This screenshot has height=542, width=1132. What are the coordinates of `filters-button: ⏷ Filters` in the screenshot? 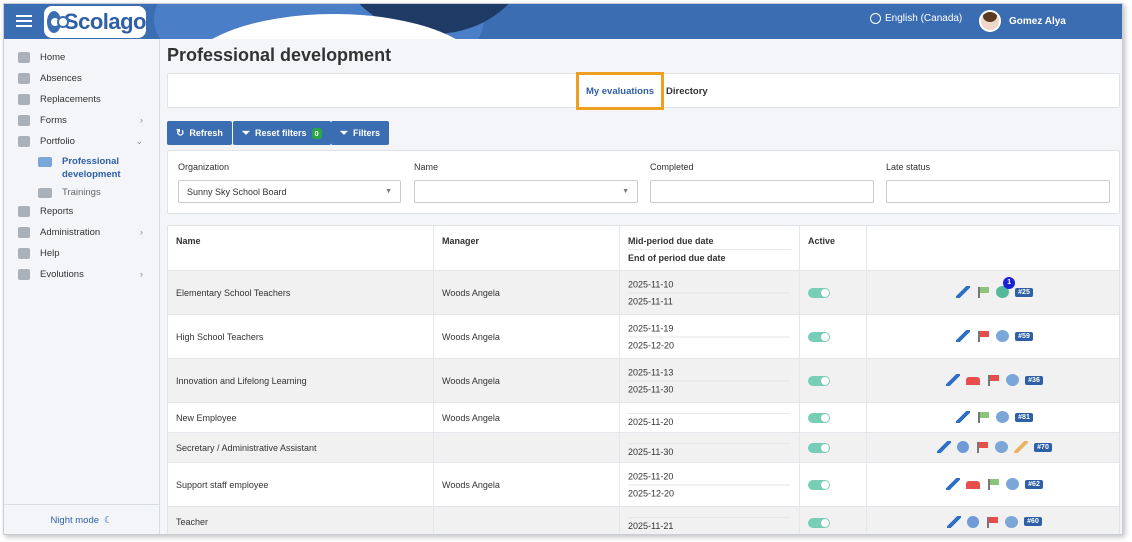 It's located at (360, 133).